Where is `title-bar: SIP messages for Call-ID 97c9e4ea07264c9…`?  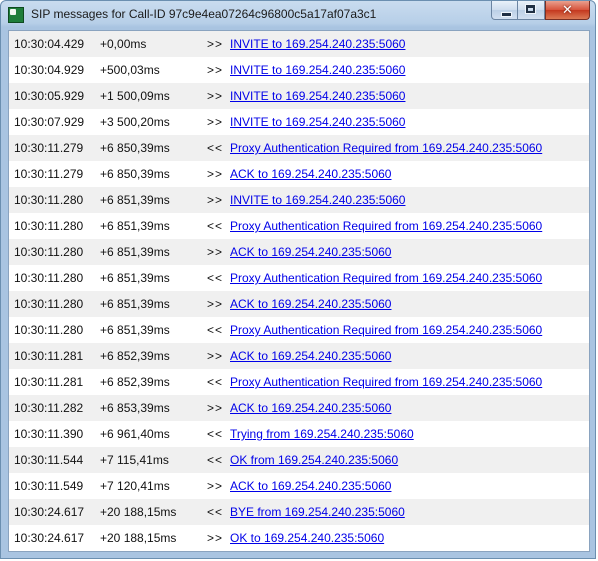
title-bar: SIP messages for Call-ID 97c9e4ea07264c9… is located at coordinates (298, 15).